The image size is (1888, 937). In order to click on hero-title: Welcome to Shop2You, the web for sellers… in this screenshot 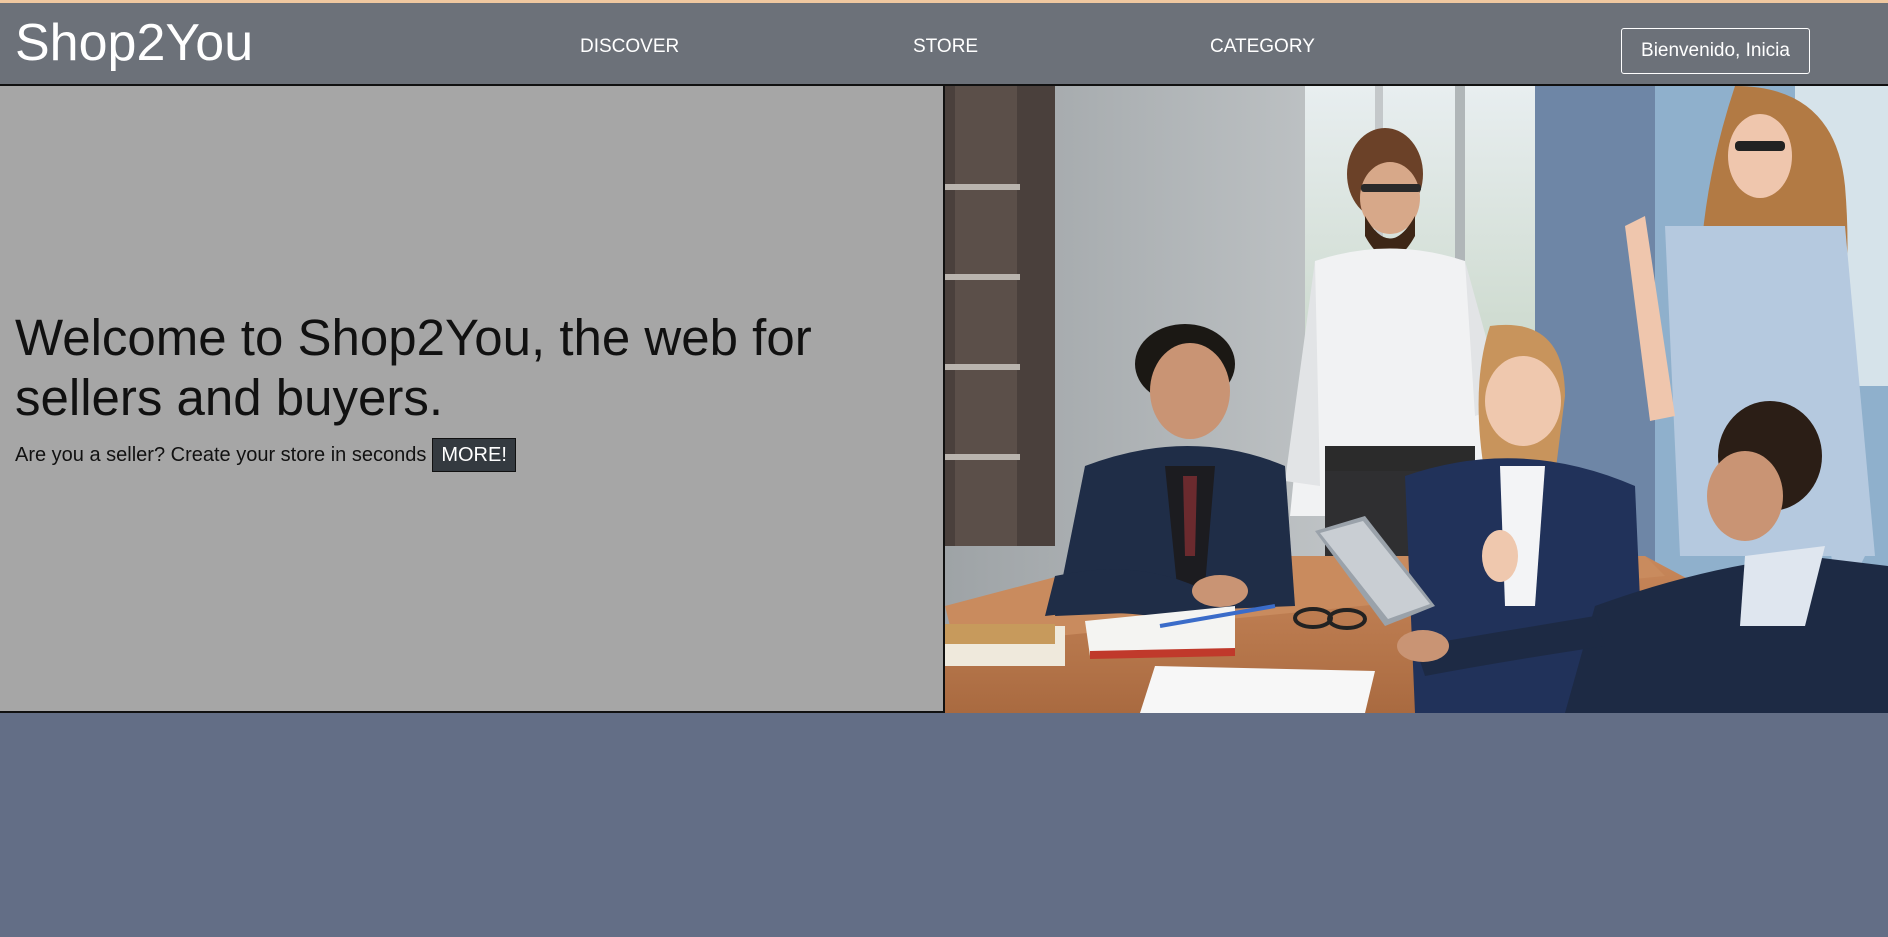, I will do `click(413, 367)`.